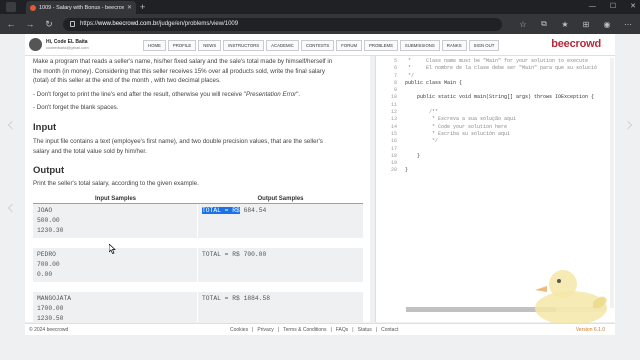 This screenshot has height=360, width=640. Describe the element at coordinates (198, 265) in the screenshot. I see `sample-row: PEDRO 700.00 0.00 TOTAL = R$ 700.00` at that location.